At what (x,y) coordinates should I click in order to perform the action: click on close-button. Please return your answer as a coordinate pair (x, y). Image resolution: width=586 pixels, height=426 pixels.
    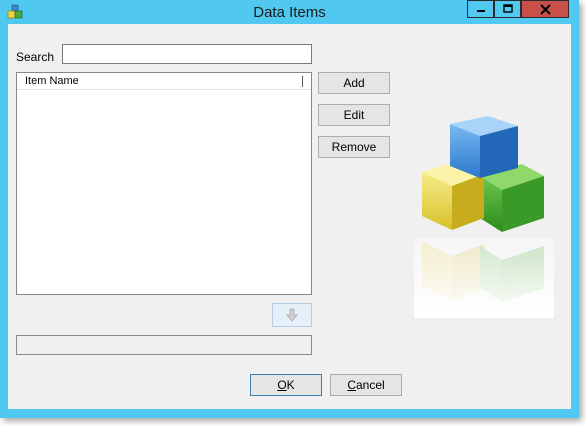
    Looking at the image, I should click on (545, 9).